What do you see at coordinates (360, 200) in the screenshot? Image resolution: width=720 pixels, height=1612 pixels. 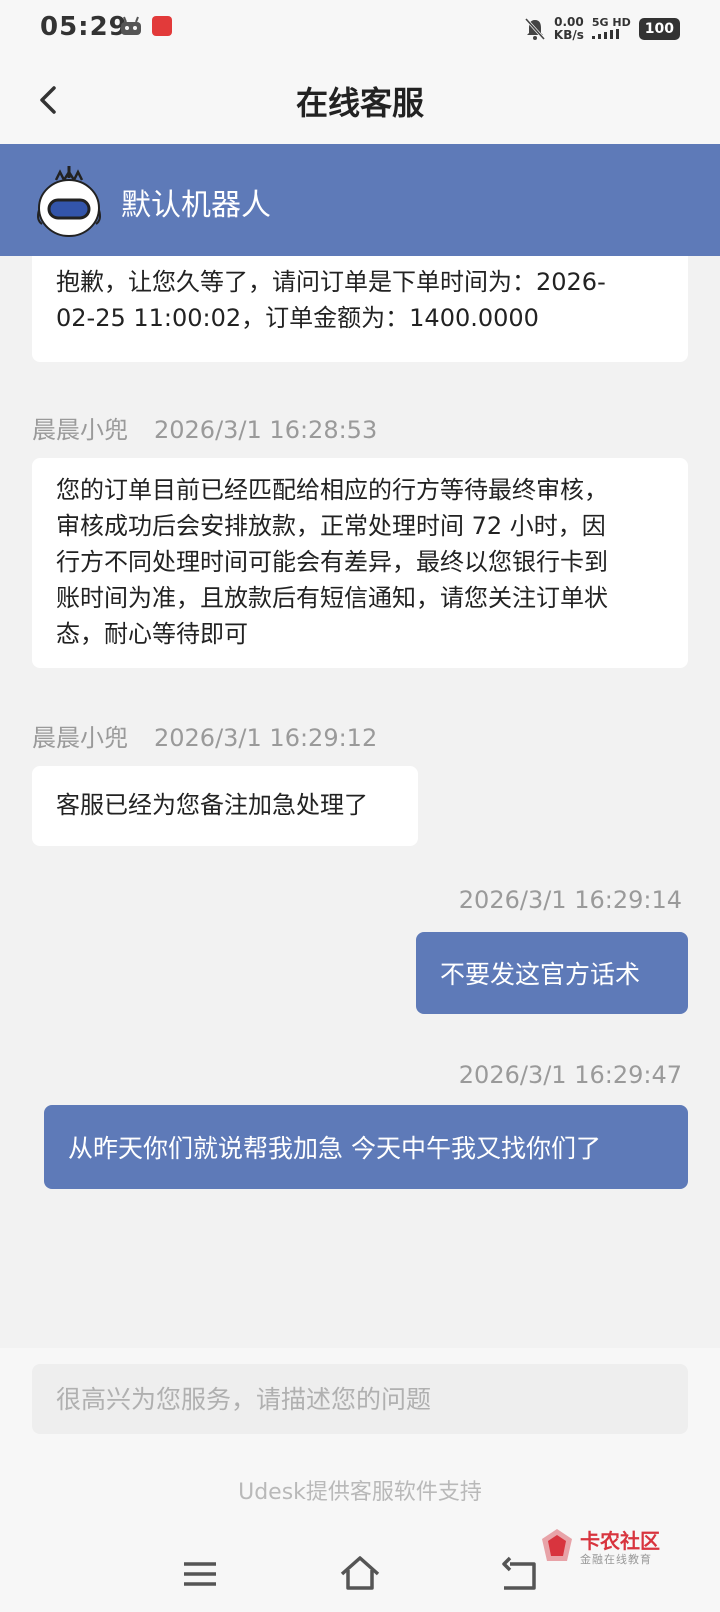 I see `agent-bar: 默认机器人` at bounding box center [360, 200].